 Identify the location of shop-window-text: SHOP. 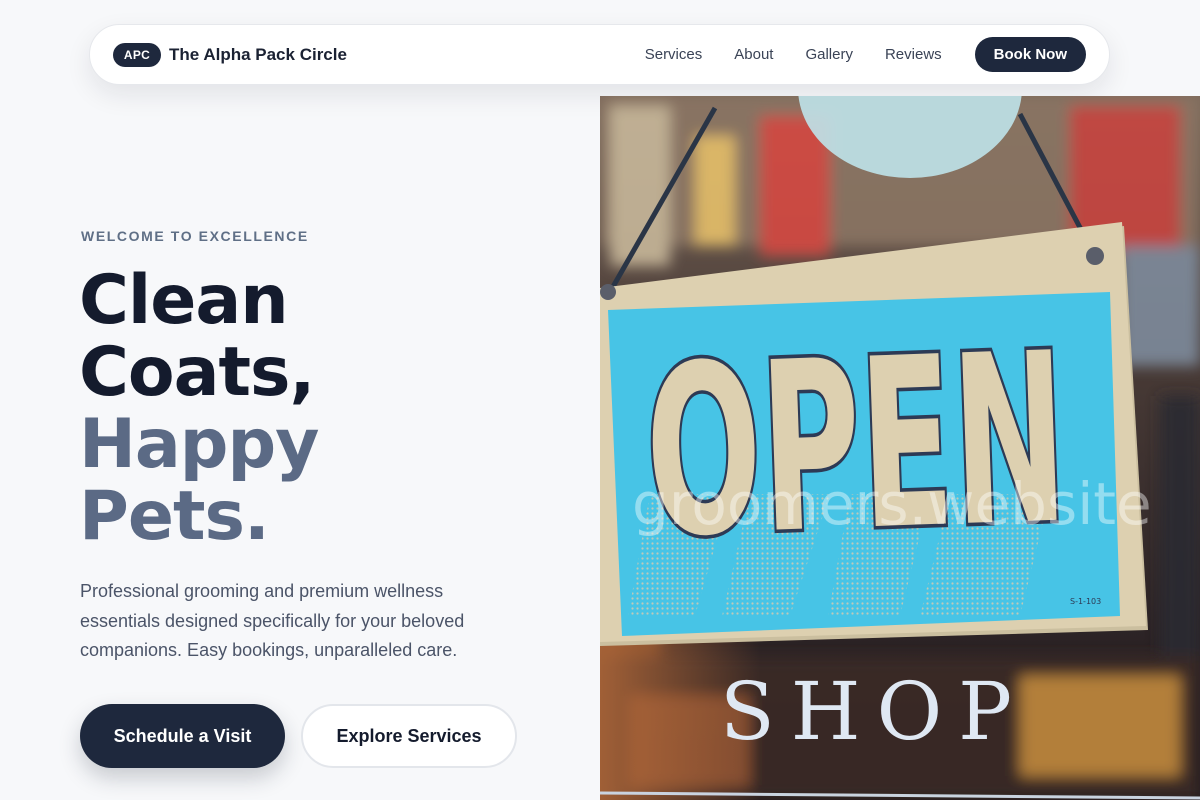
(874, 711).